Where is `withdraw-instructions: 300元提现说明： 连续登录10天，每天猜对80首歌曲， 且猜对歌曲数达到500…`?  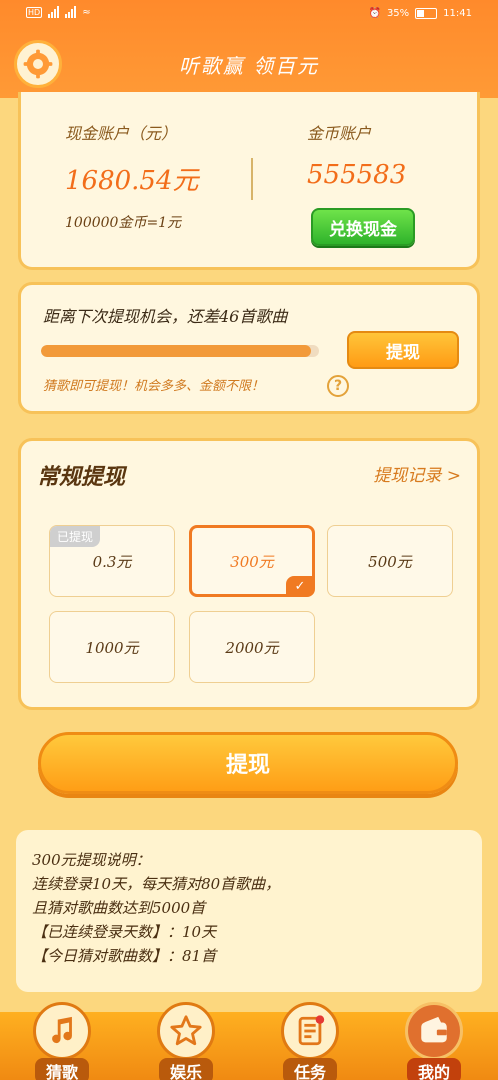 withdraw-instructions: 300元提现说明： 连续登录10天，每天猜对80首歌曲， 且猜对歌曲数达到500… is located at coordinates (249, 911).